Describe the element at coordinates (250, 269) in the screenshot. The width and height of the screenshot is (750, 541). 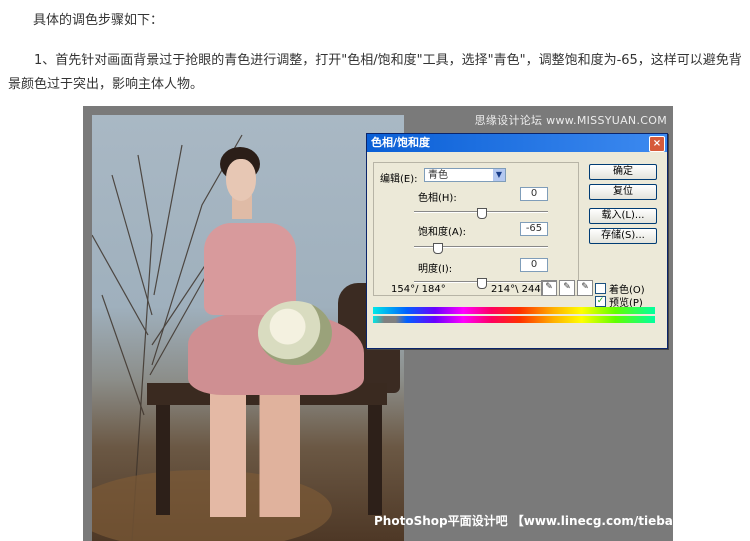
I see `model-dress` at that location.